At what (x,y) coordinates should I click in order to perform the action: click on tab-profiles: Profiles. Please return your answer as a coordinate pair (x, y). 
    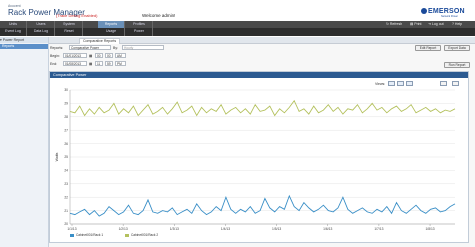
    Looking at the image, I should click on (139, 24).